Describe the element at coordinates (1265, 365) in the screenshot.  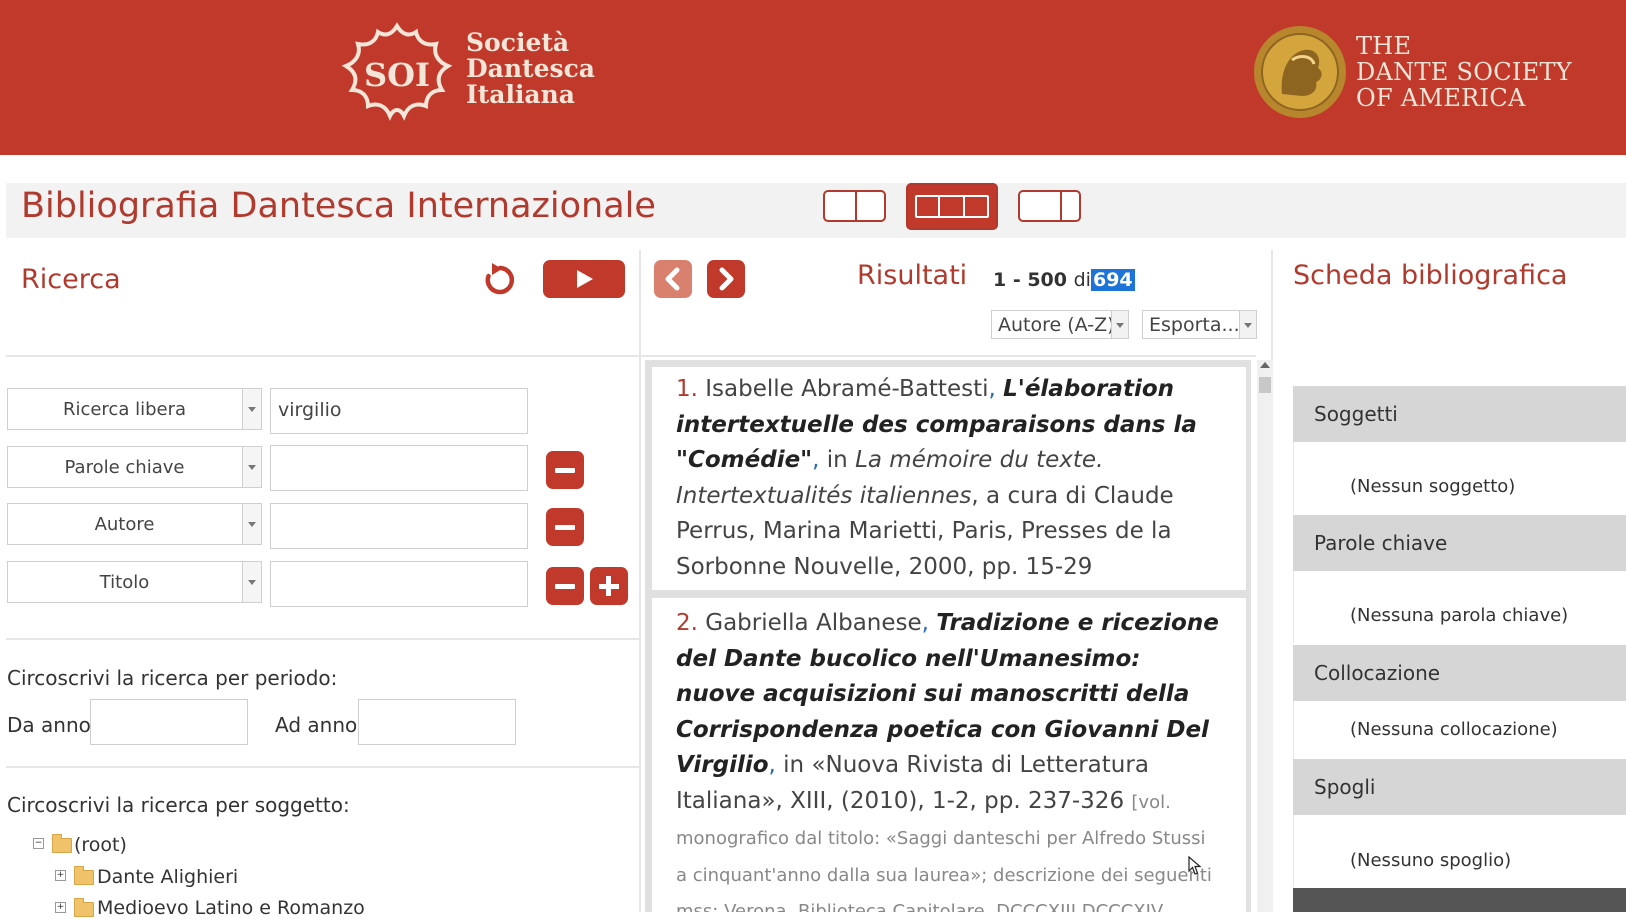
I see `scroll-up-arrow-icon` at that location.